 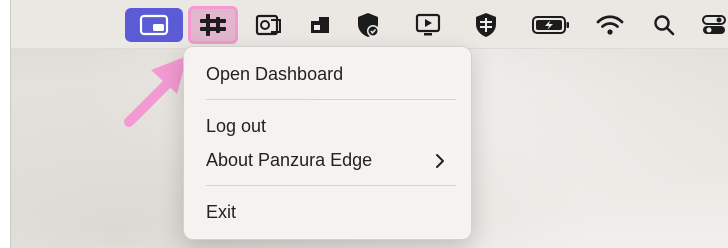 I want to click on menu-item-open-dashboard: Open Dashboard, so click(x=274, y=74).